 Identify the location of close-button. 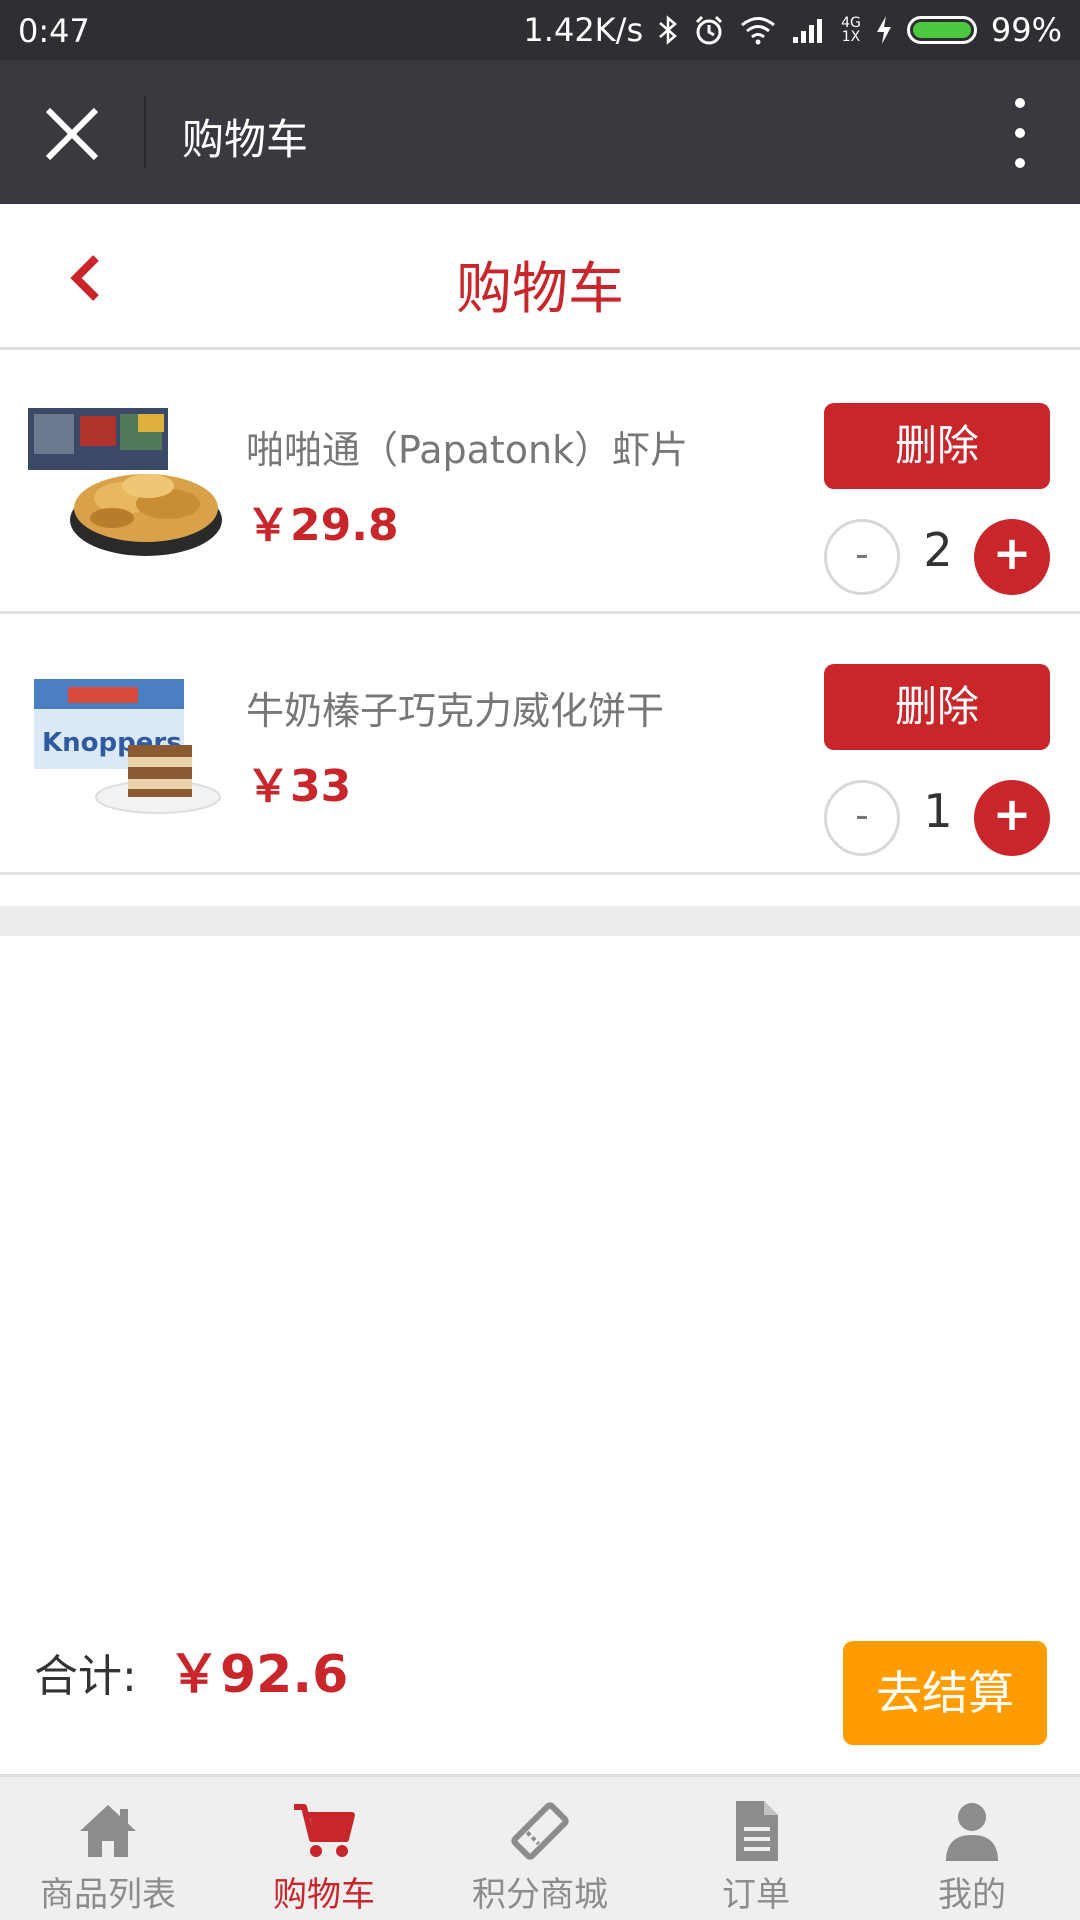
(72, 134).